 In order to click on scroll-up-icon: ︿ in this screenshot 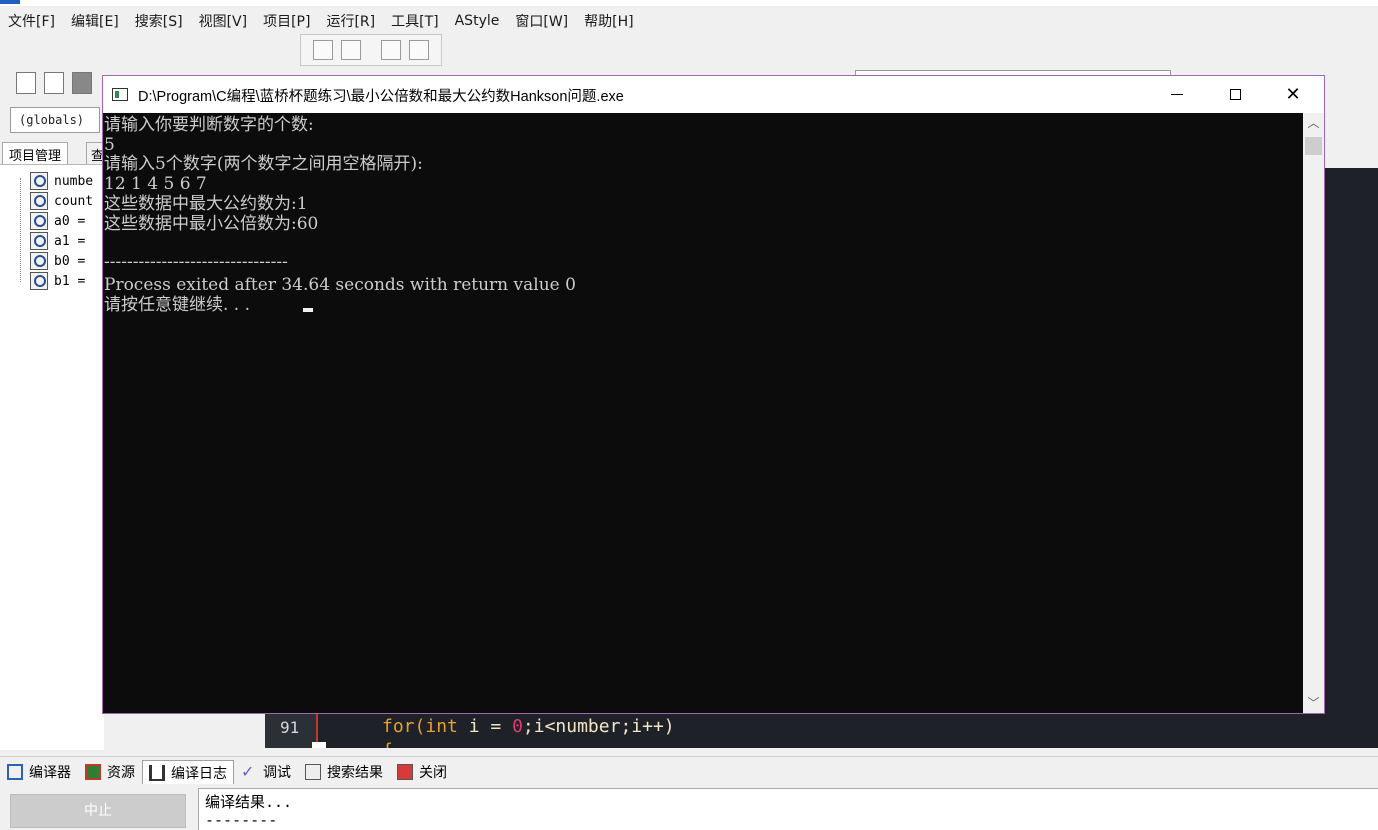, I will do `click(1313, 123)`.